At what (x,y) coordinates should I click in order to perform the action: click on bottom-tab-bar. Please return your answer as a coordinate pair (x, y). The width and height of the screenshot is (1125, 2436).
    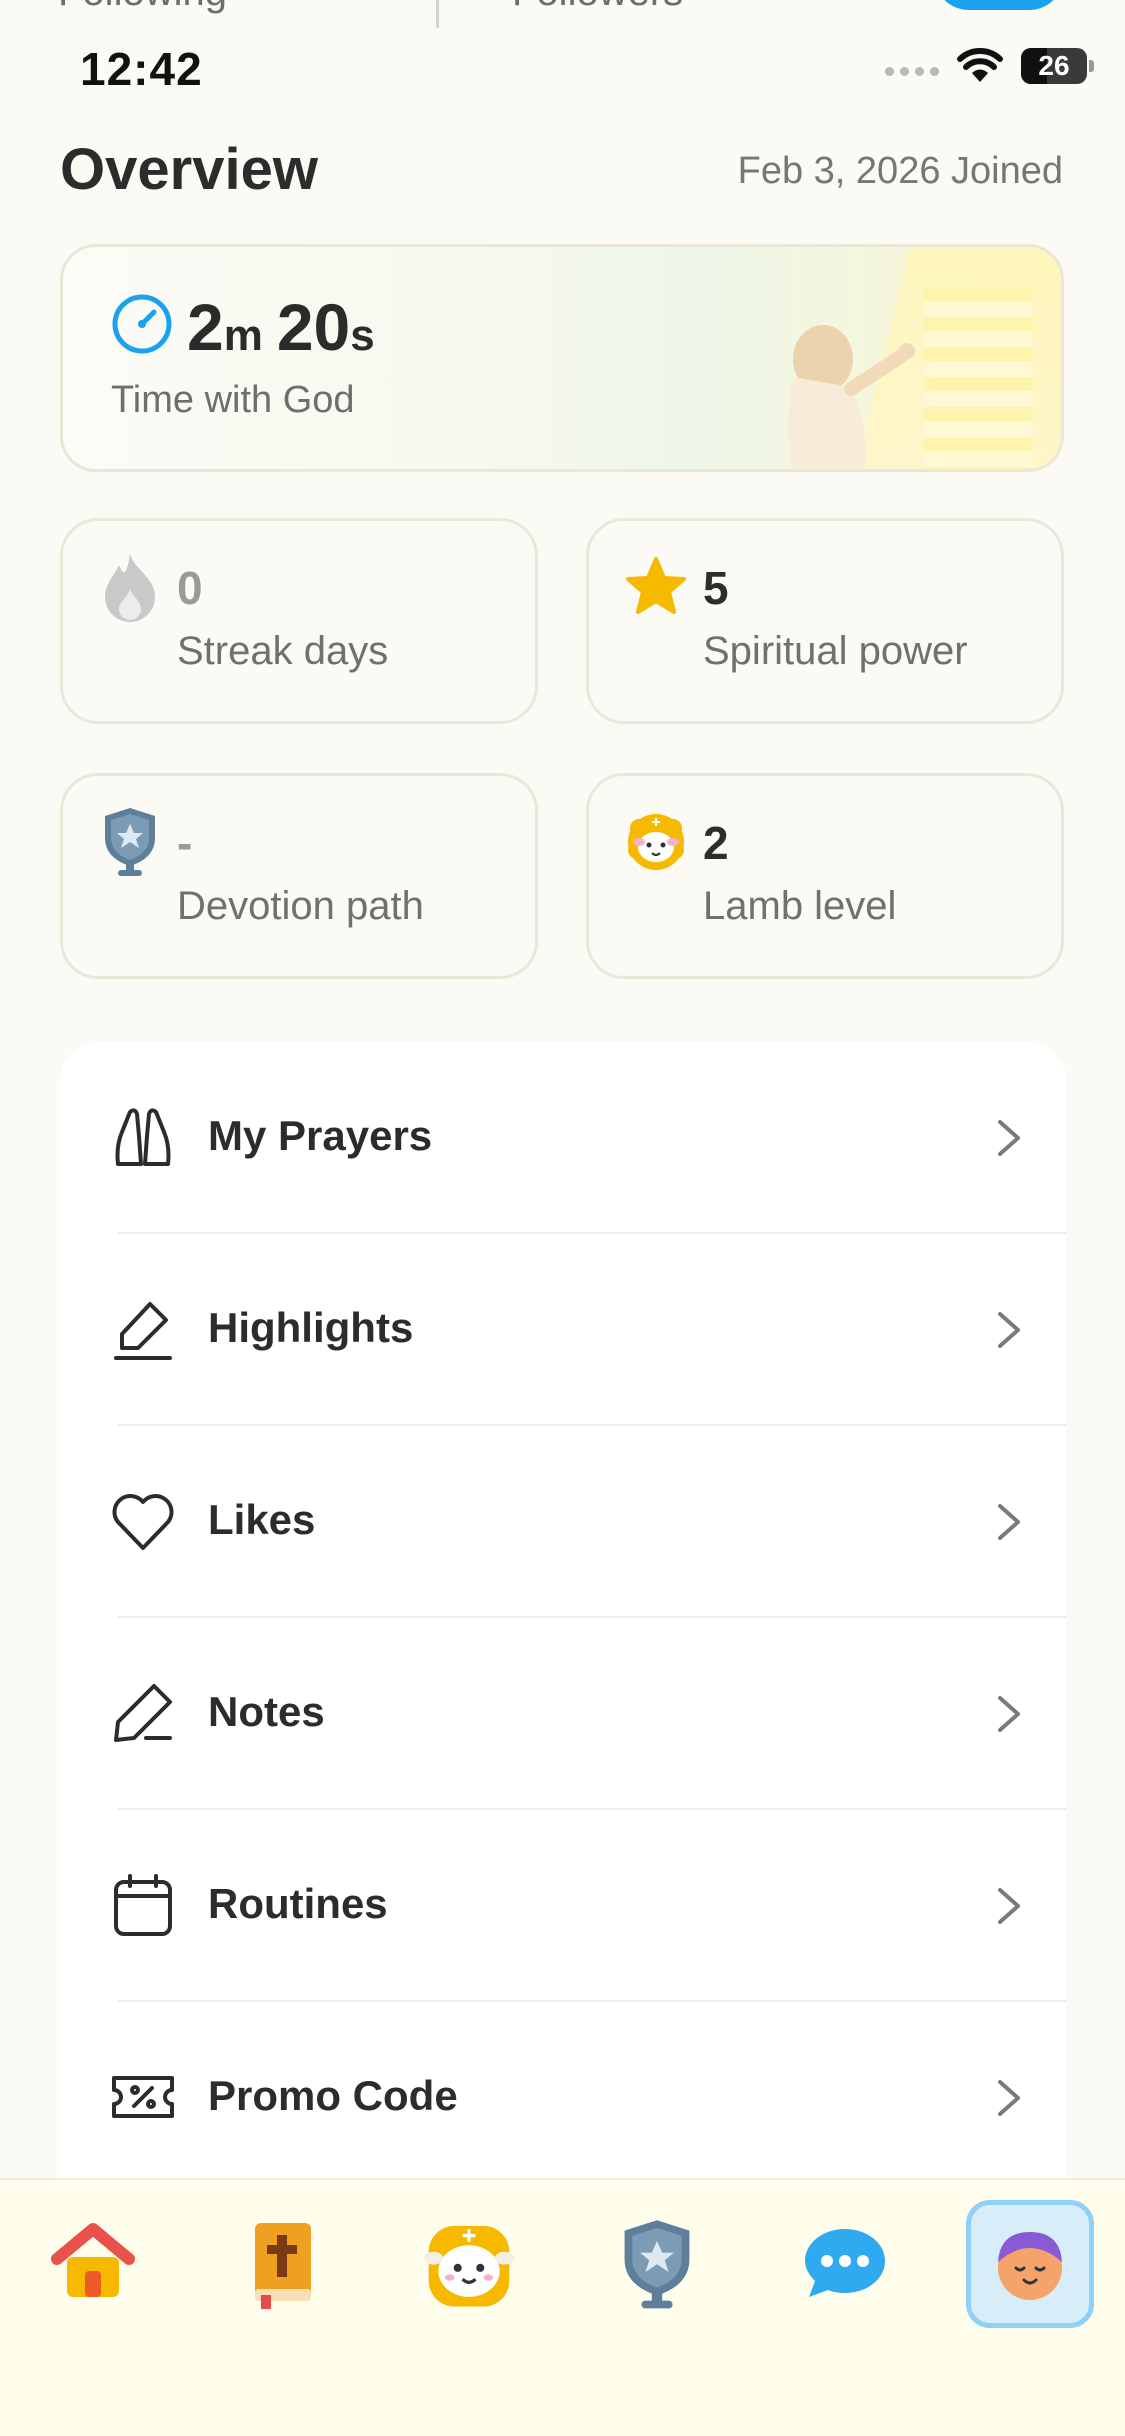
    Looking at the image, I should click on (562, 2307).